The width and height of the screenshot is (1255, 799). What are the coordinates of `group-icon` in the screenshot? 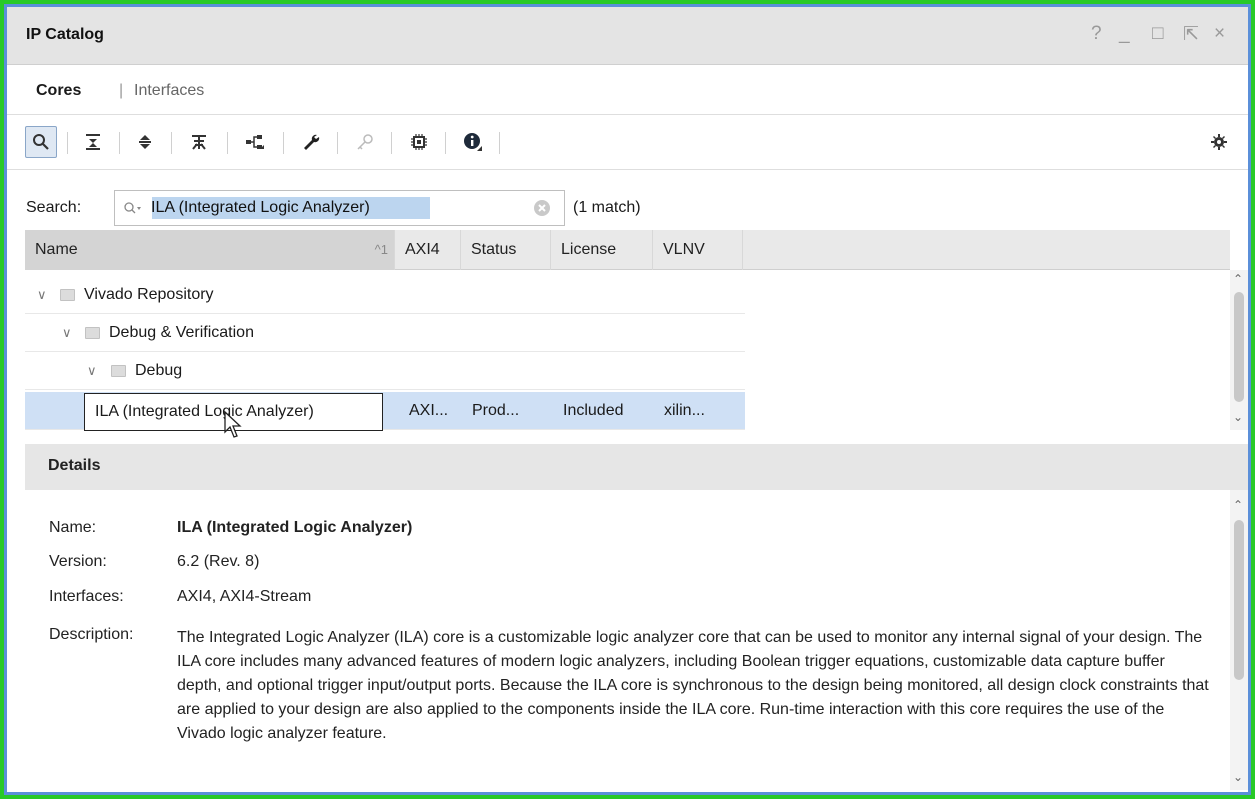 It's located at (255, 142).